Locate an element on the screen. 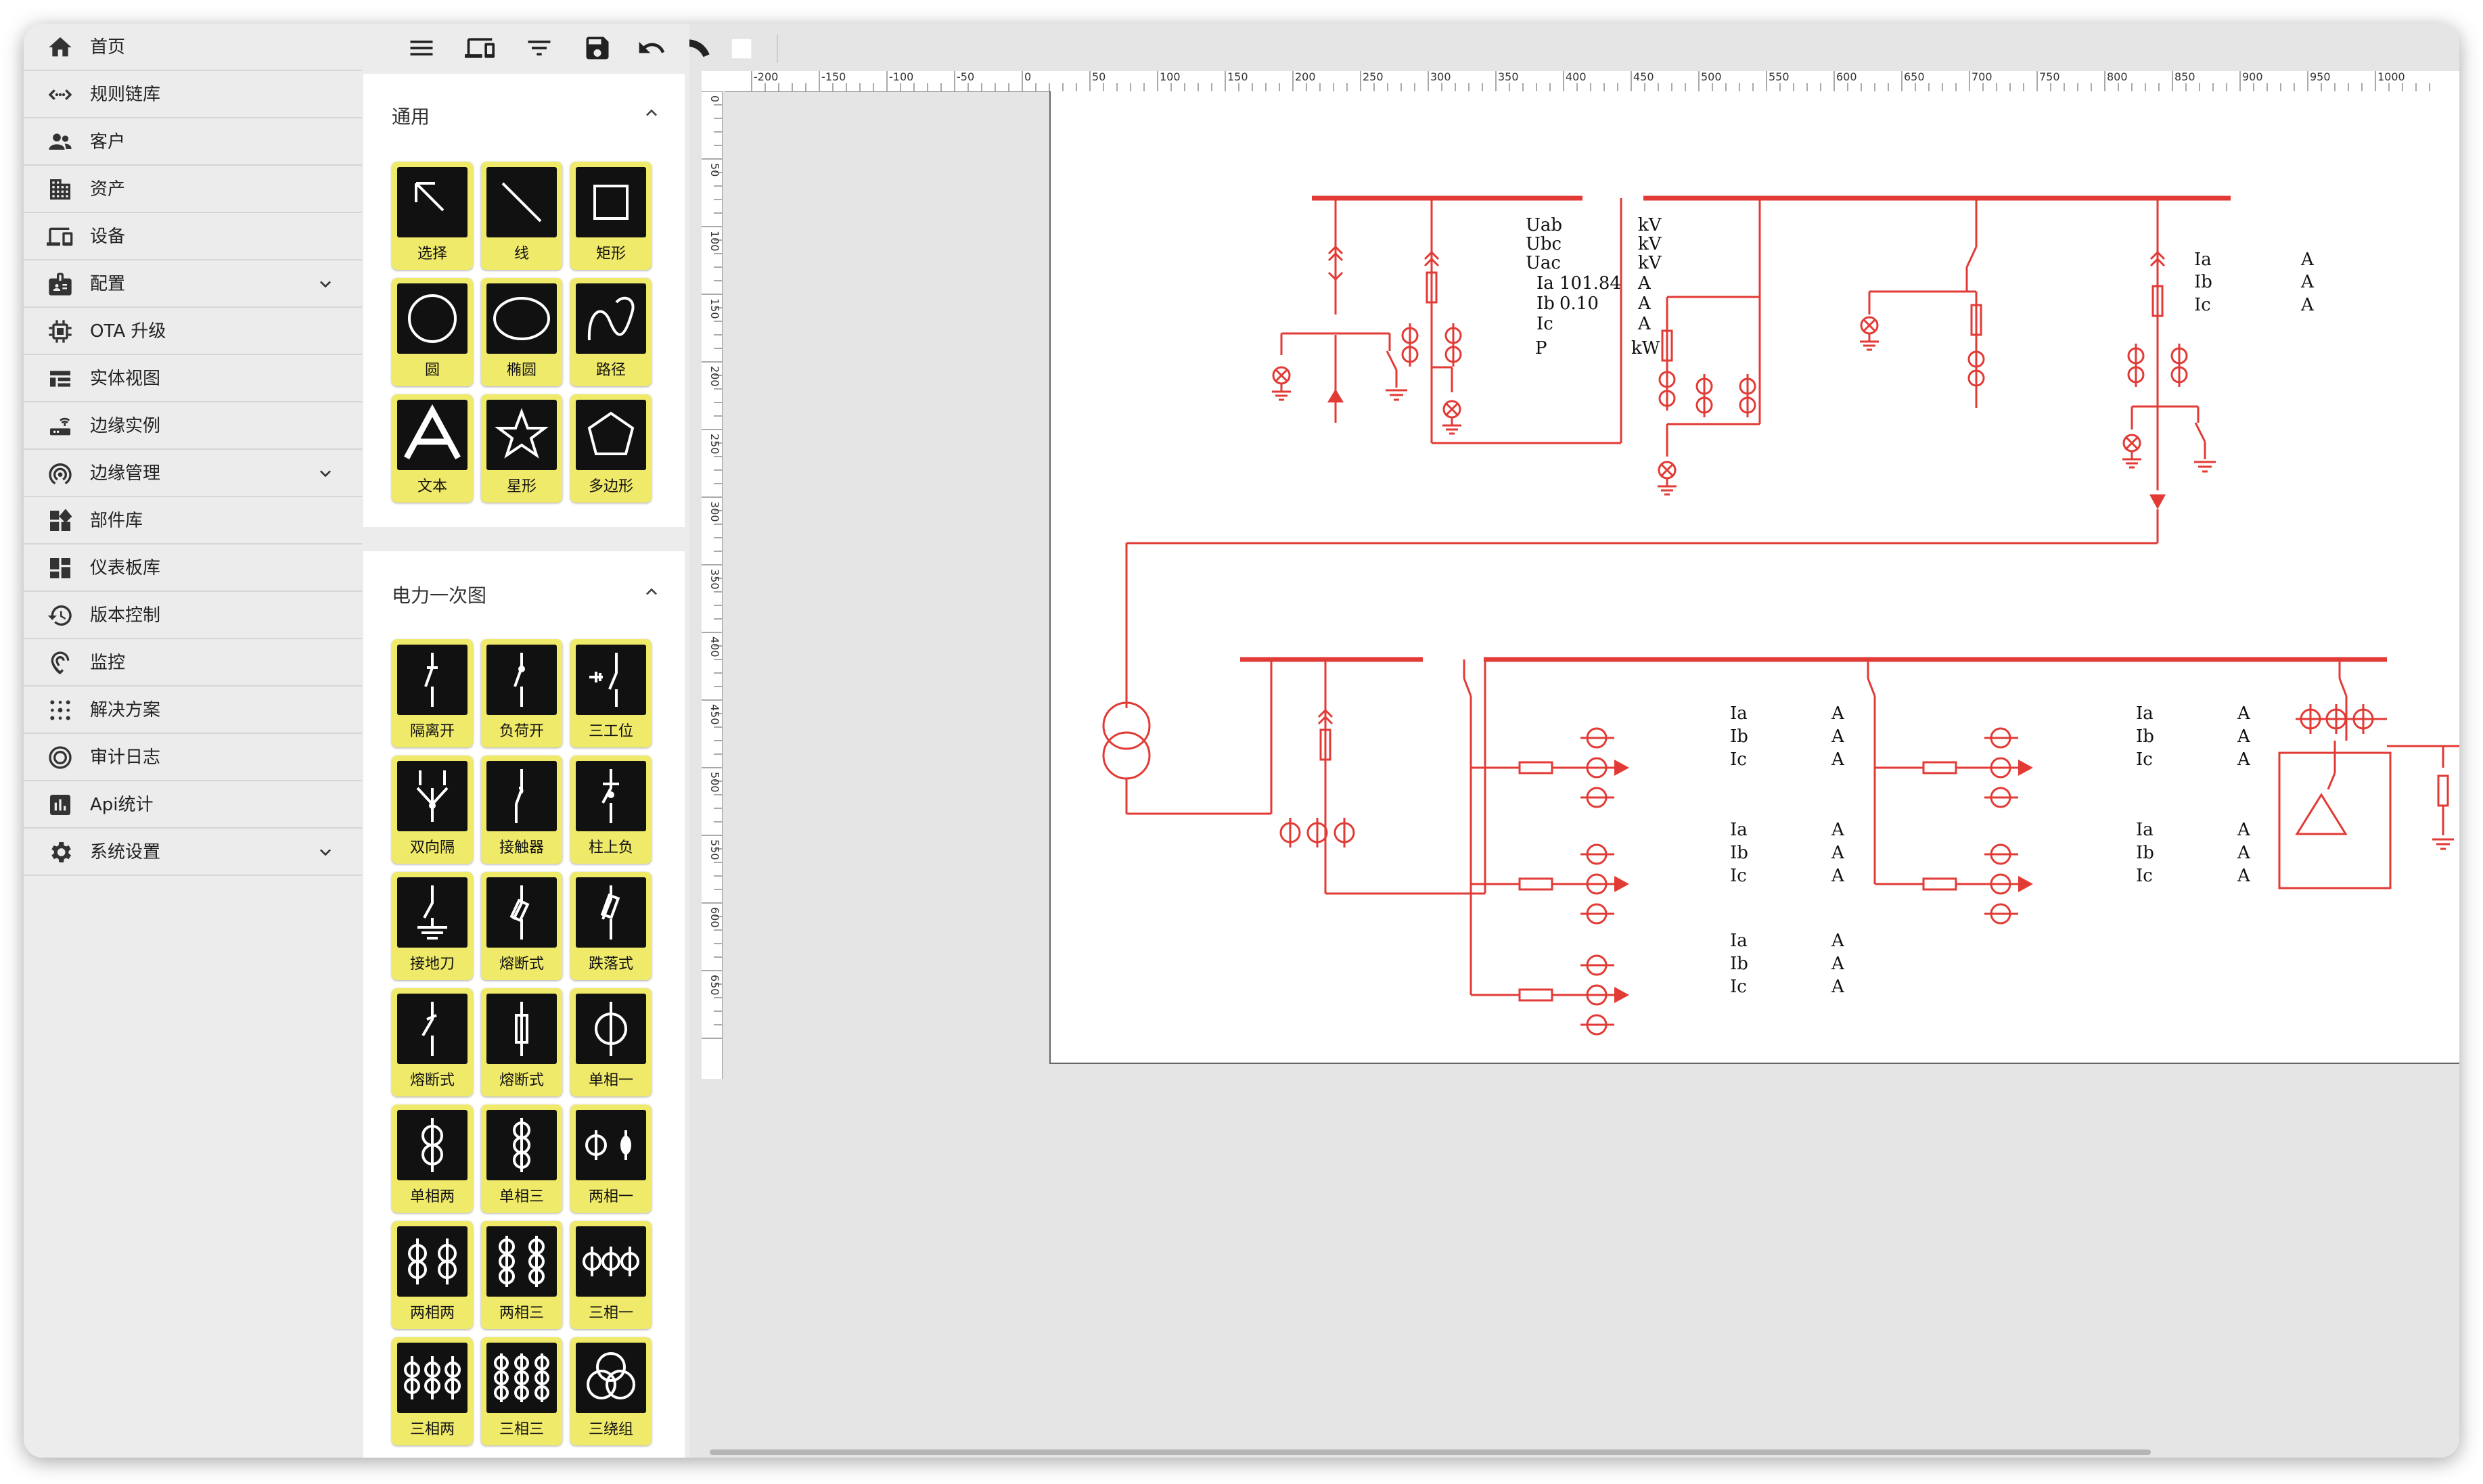  filter-icon is located at coordinates (539, 48).